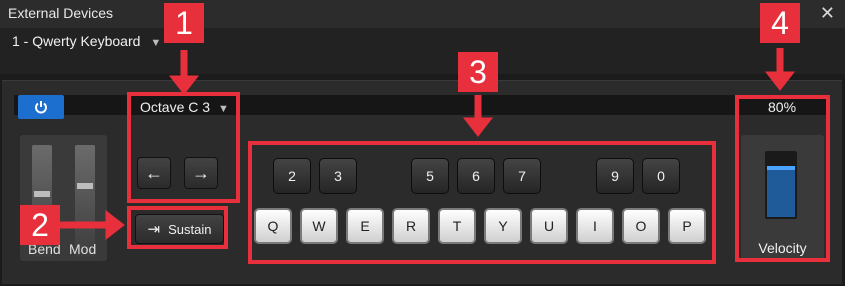  I want to click on window-controls: ✕, so click(822, 13).